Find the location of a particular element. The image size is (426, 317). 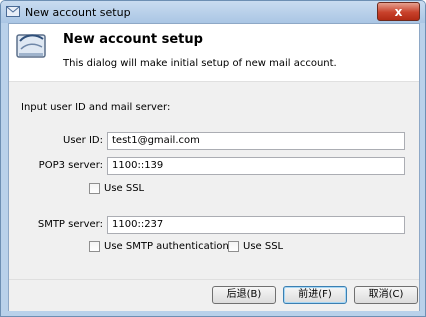

form-instruction: Input user ID and mail server: is located at coordinates (96, 107).